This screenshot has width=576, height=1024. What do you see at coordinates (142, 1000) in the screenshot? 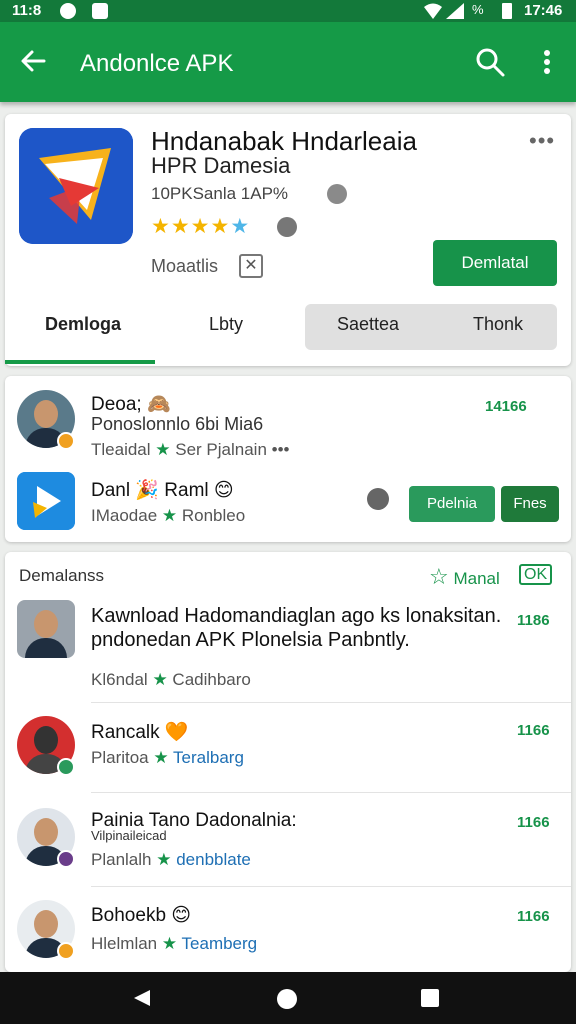
I see `nav-back-icon` at bounding box center [142, 1000].